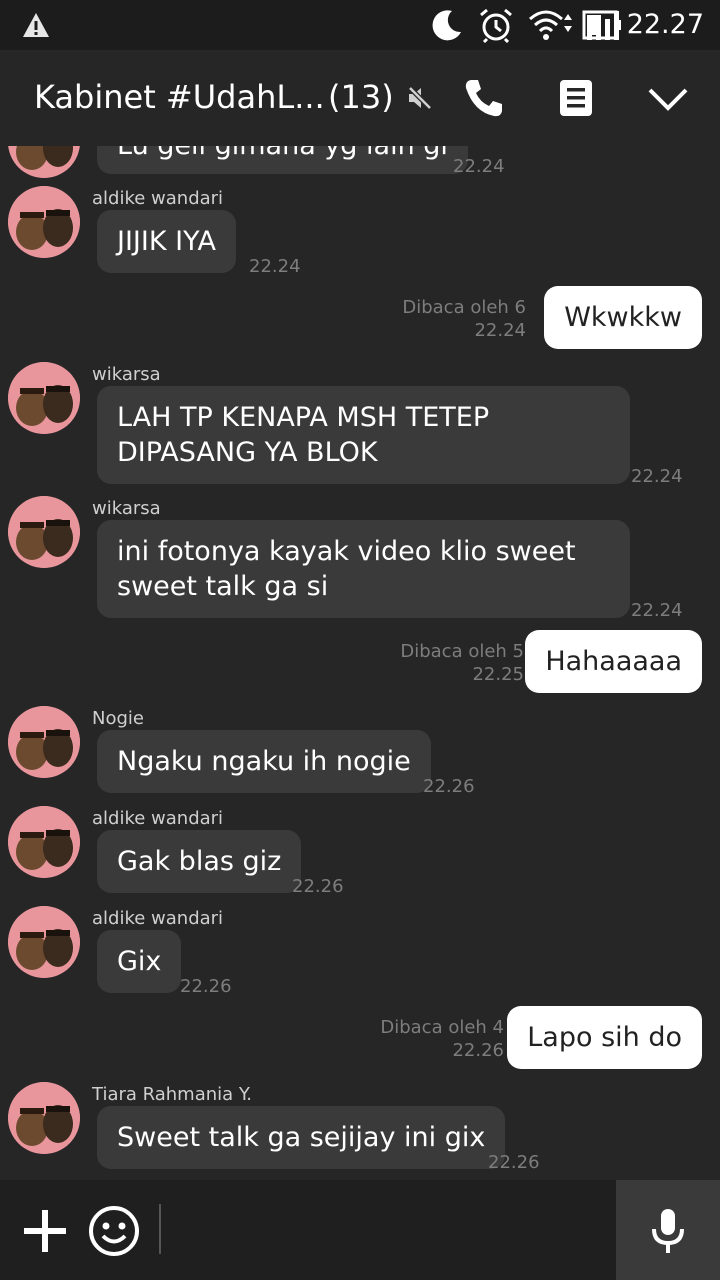  I want to click on input-bar, so click(360, 1230).